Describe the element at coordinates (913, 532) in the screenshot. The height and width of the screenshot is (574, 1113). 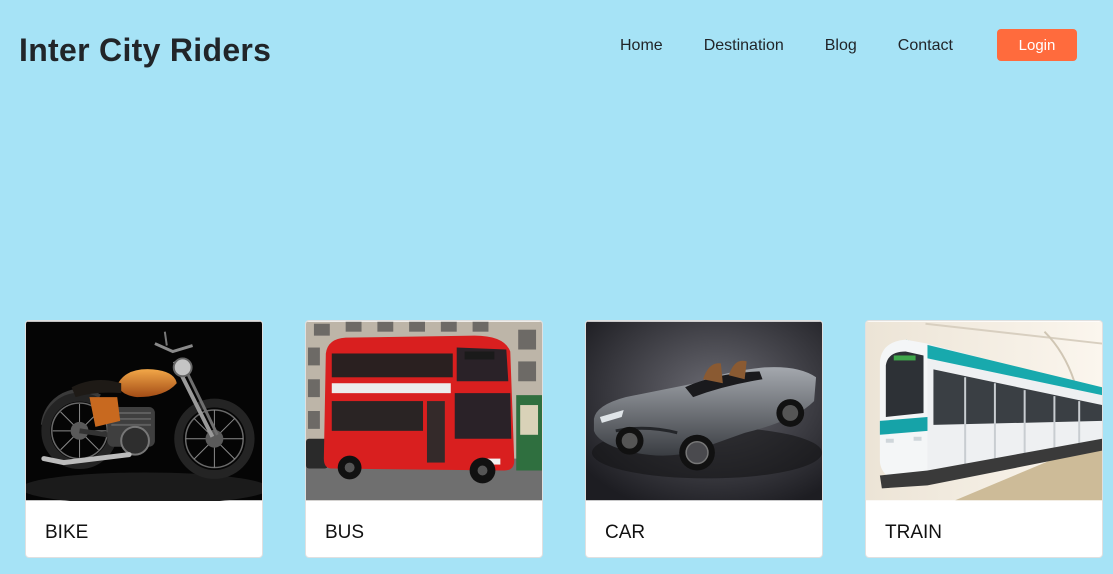
I see `card-title-train: TRAIN` at that location.